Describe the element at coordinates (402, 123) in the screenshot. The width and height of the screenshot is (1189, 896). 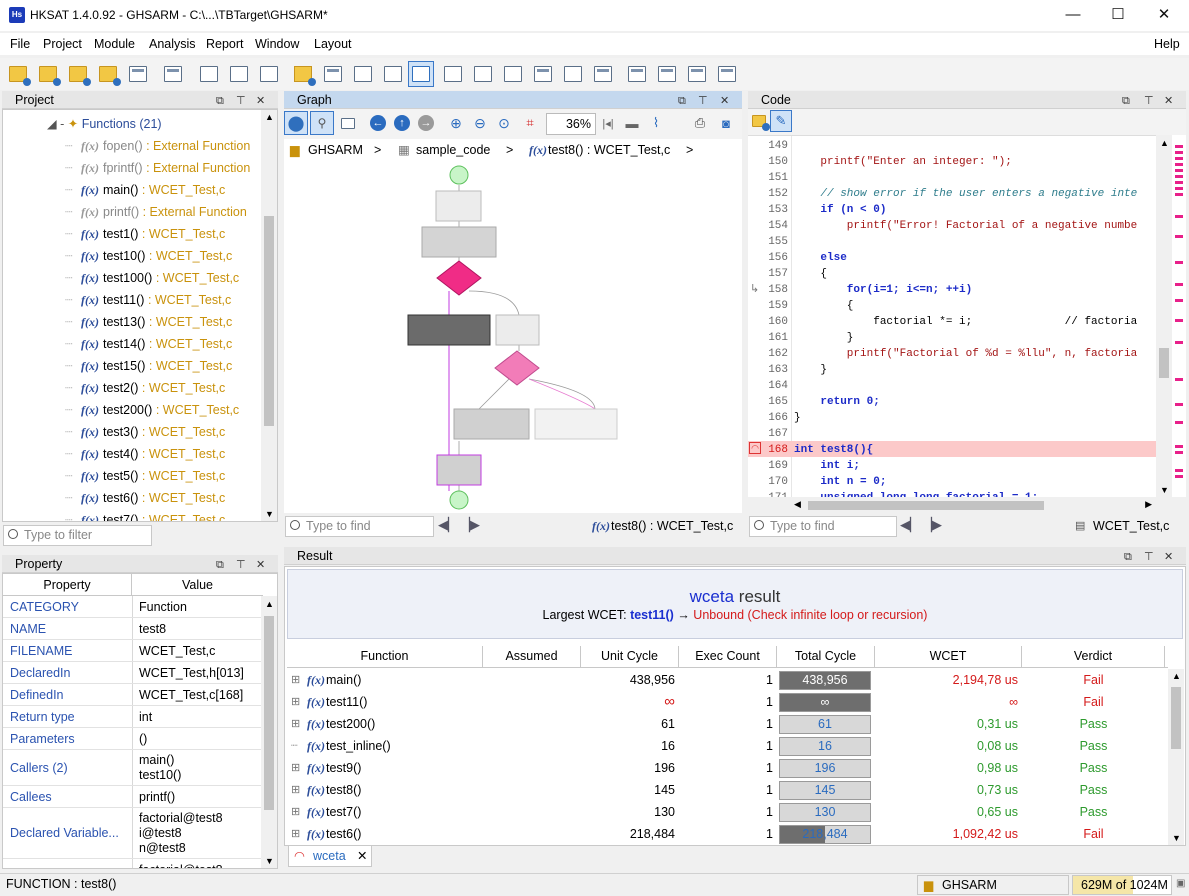
I see `up-icon: ↑` at that location.